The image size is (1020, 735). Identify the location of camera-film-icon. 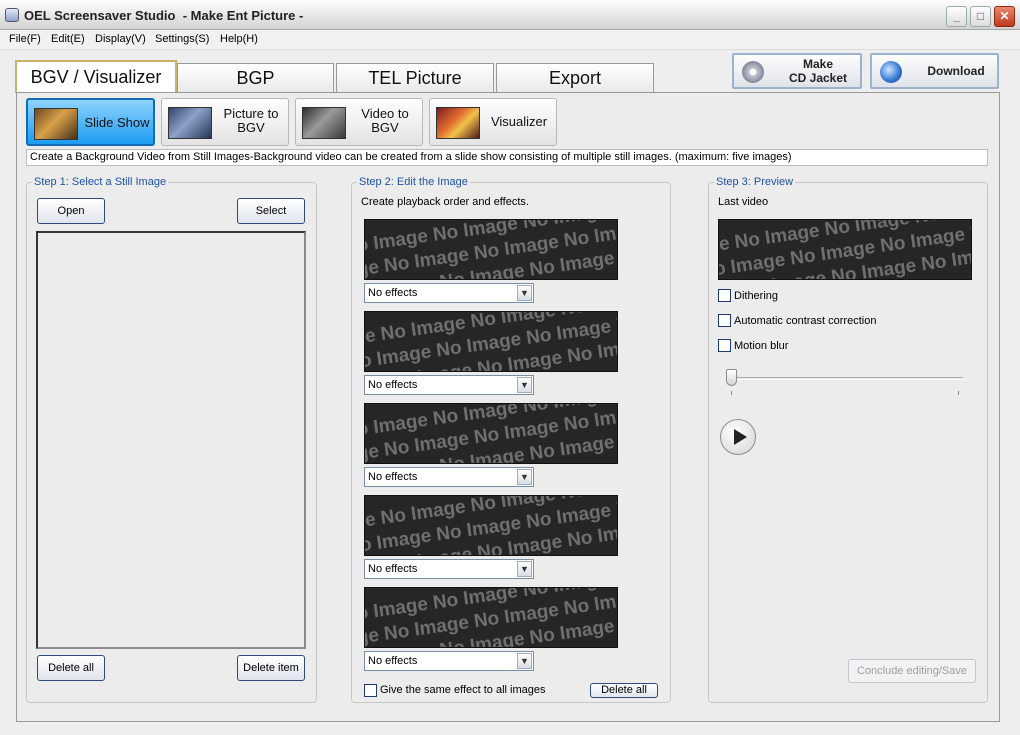
(190, 123).